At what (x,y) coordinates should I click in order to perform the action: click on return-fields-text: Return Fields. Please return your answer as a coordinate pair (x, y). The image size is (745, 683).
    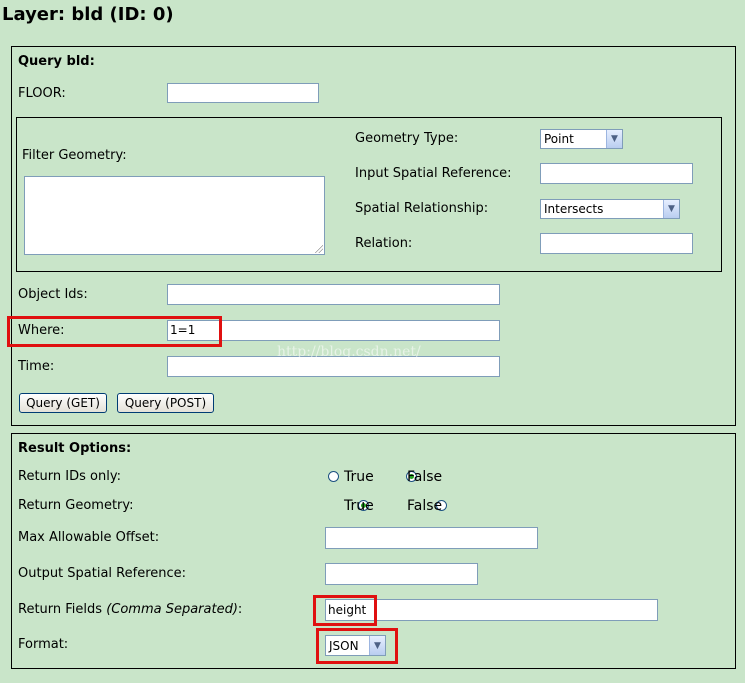
    Looking at the image, I should click on (62, 609).